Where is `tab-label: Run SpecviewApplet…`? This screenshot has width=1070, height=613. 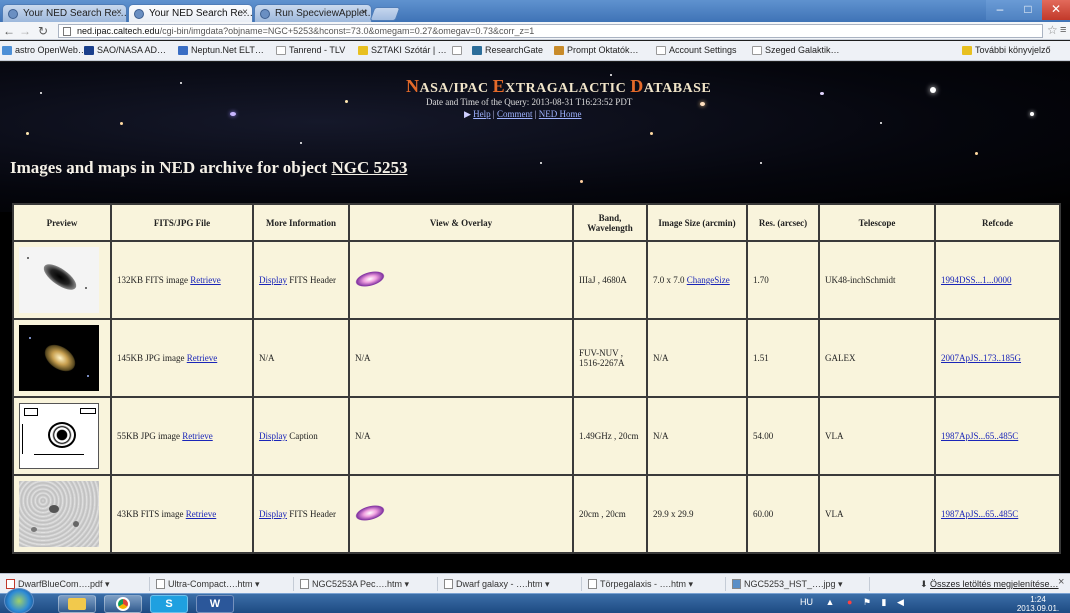 tab-label: Run SpecviewApplet… is located at coordinates (323, 13).